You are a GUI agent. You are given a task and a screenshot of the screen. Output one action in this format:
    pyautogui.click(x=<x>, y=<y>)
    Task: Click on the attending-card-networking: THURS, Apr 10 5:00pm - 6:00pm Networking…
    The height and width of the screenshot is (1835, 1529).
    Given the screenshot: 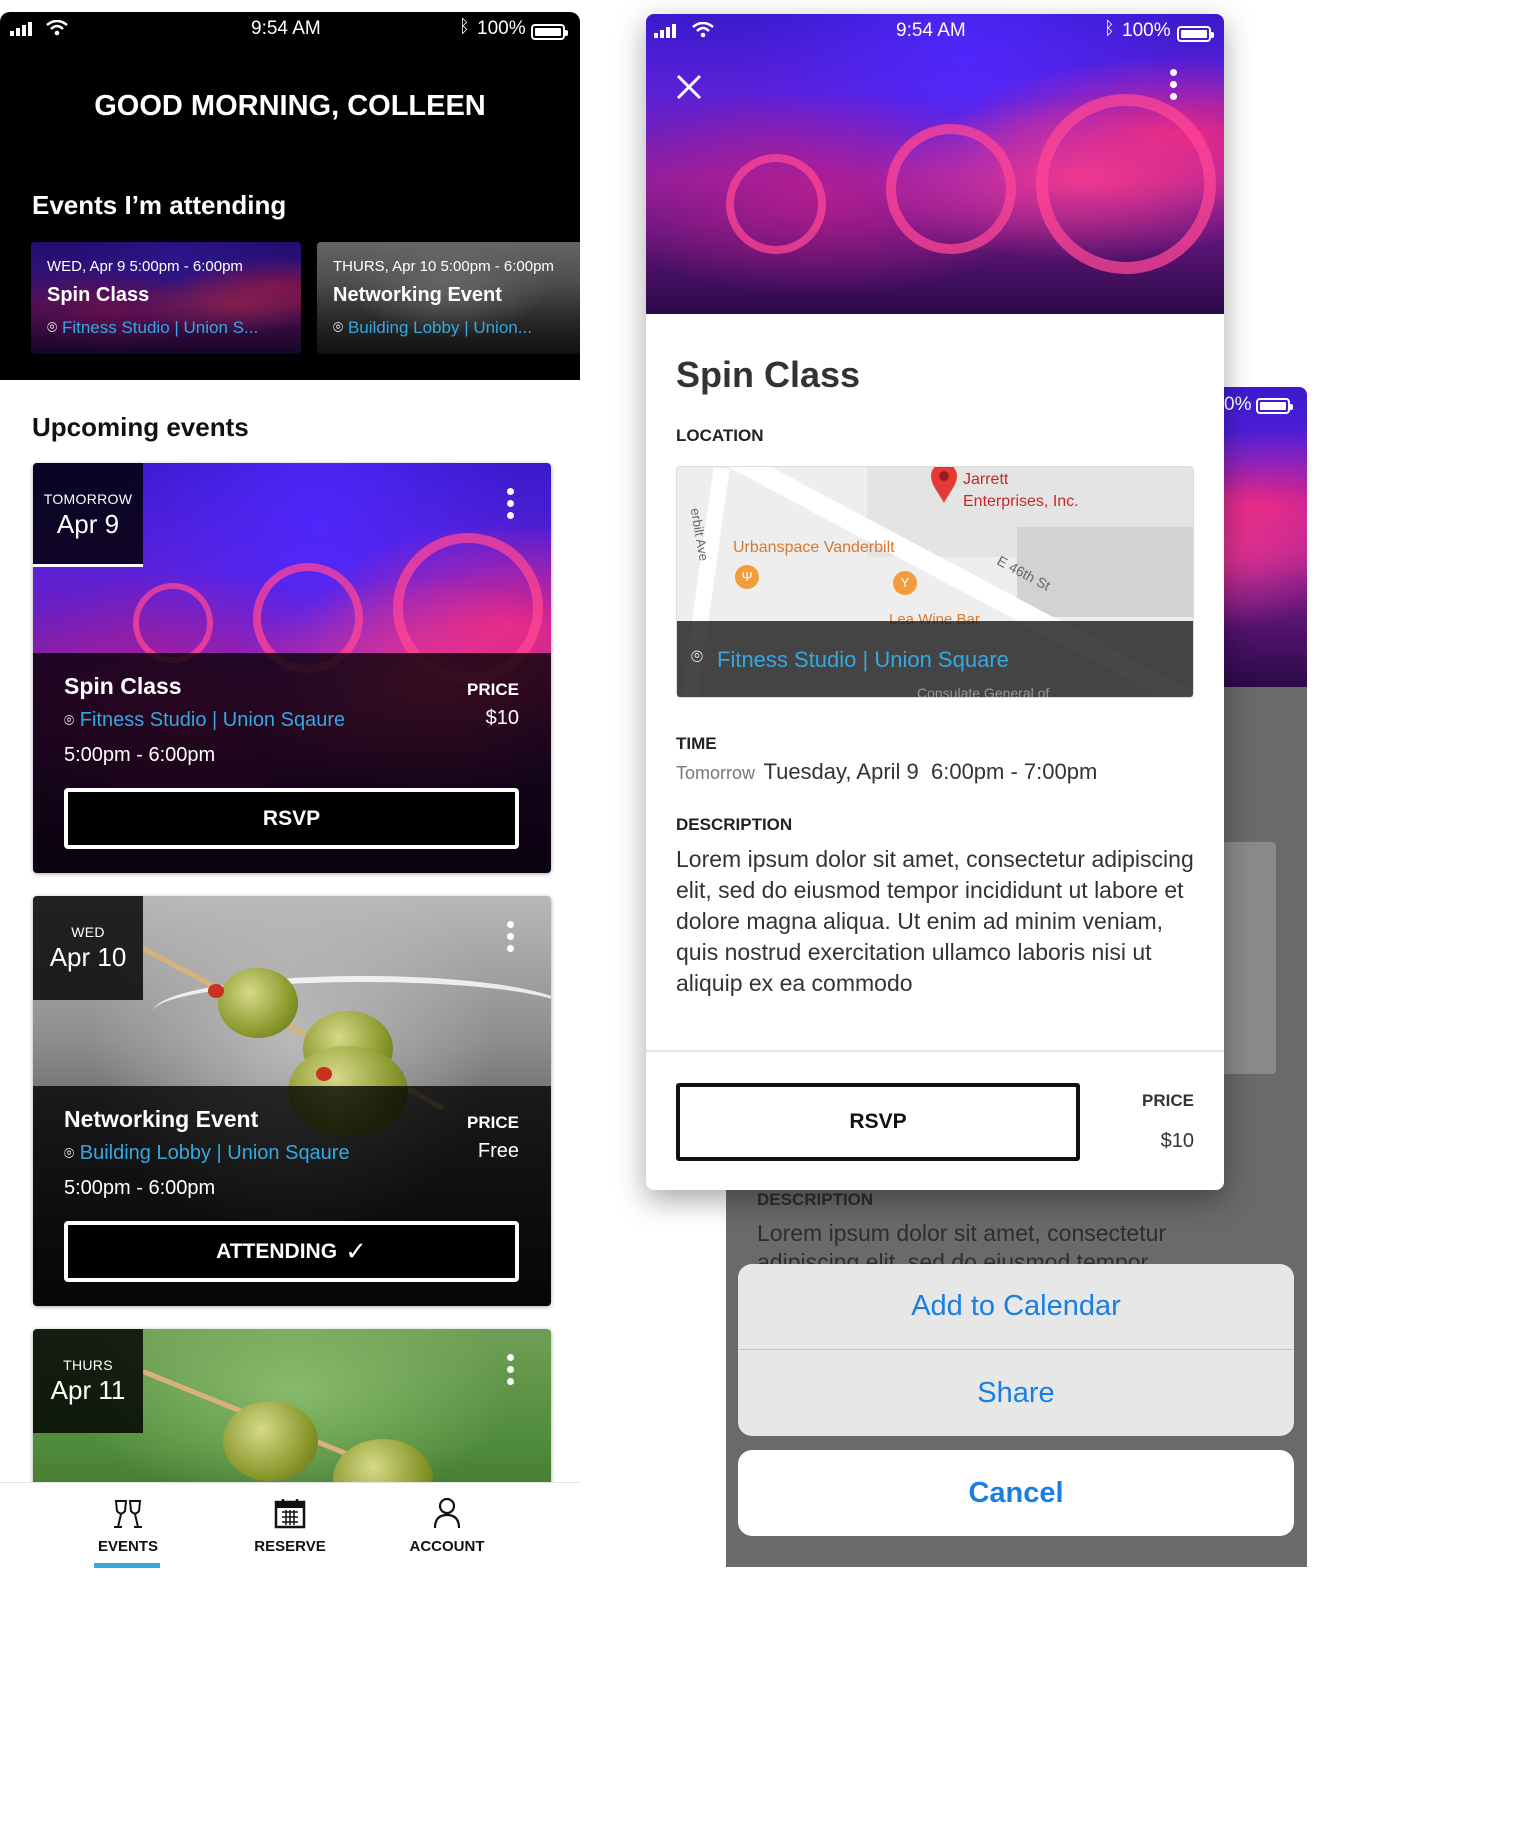 What is the action you would take?
    pyautogui.click(x=448, y=298)
    